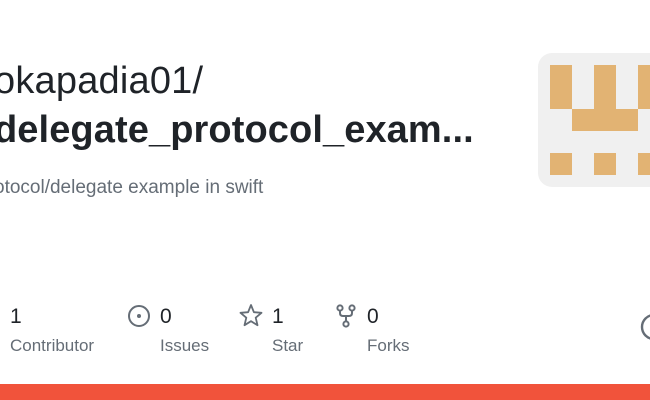 The image size is (650, 400). What do you see at coordinates (55, 333) in the screenshot?
I see `stat-contributors: 1 Contributor` at bounding box center [55, 333].